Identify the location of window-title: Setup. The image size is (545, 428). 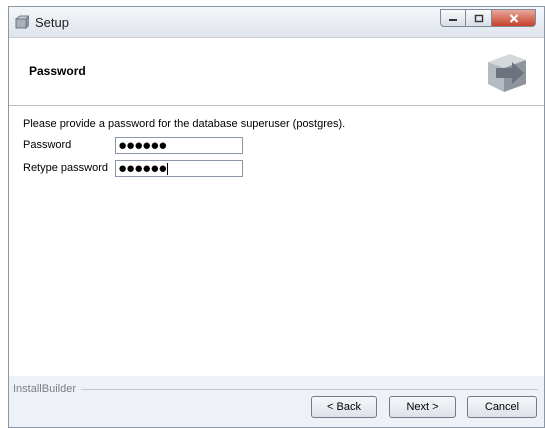
(52, 22).